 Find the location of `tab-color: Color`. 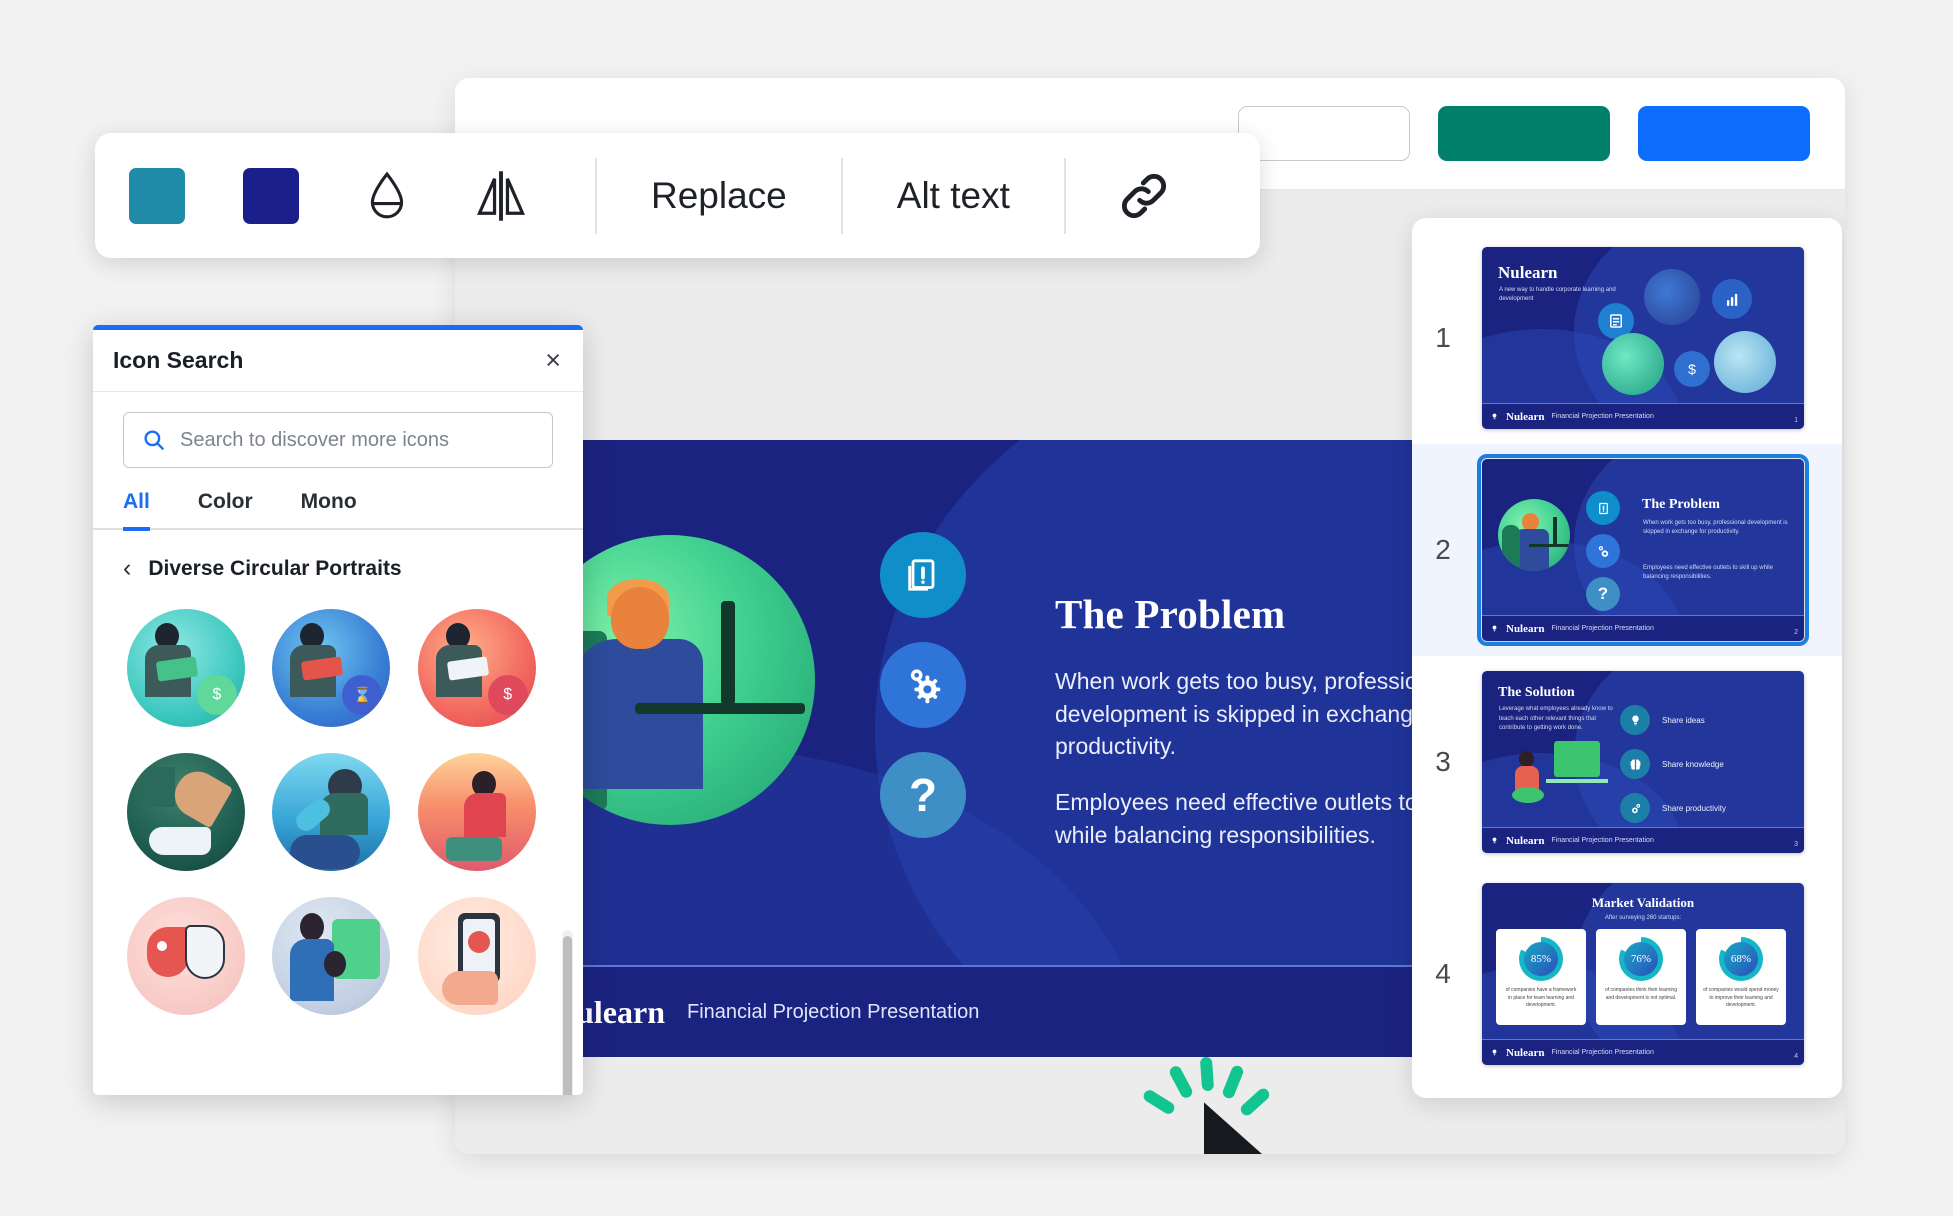

tab-color: Color is located at coordinates (225, 510).